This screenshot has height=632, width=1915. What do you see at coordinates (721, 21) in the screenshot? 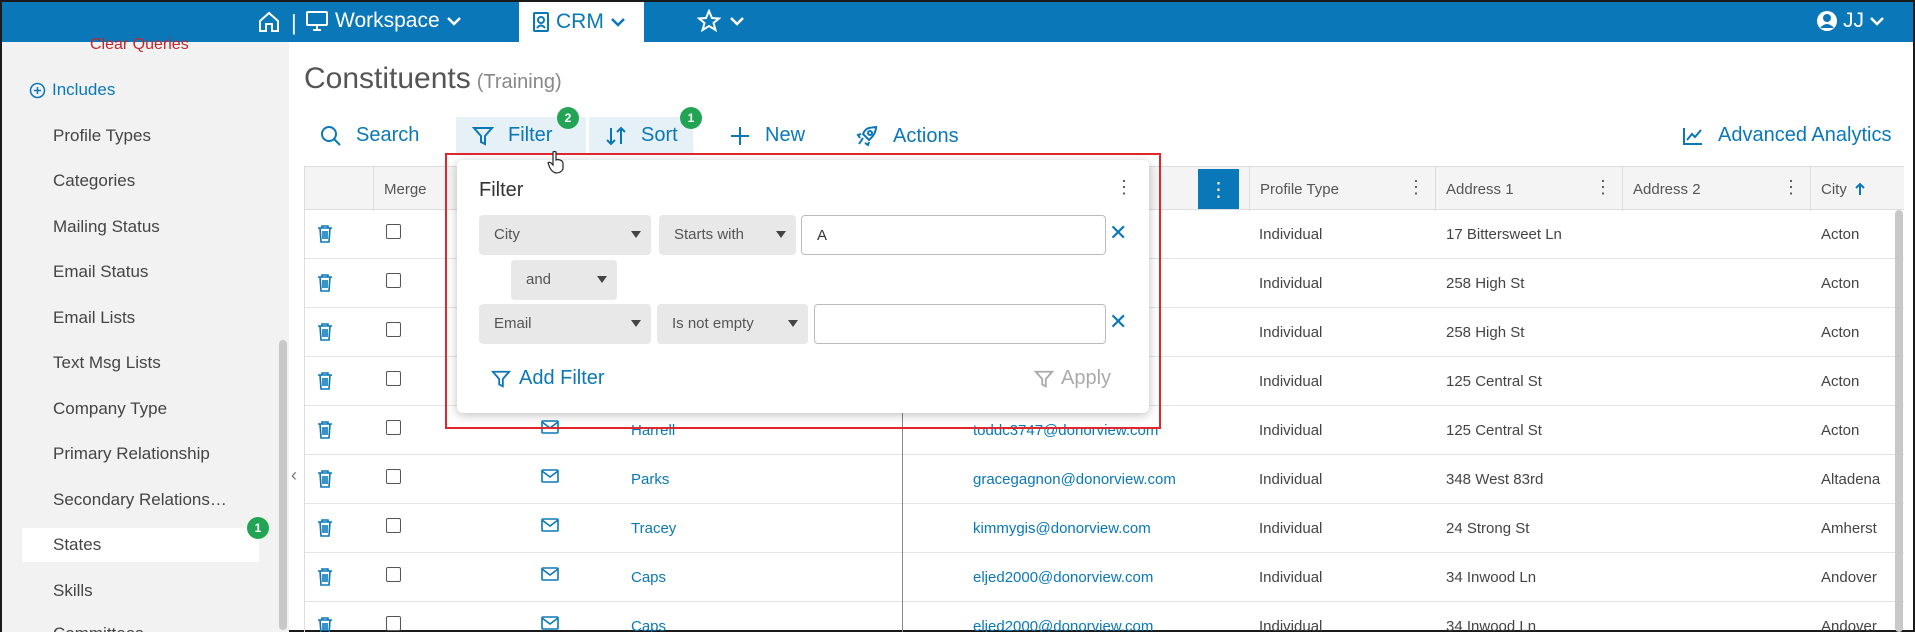
I see `favorites-menu` at bounding box center [721, 21].